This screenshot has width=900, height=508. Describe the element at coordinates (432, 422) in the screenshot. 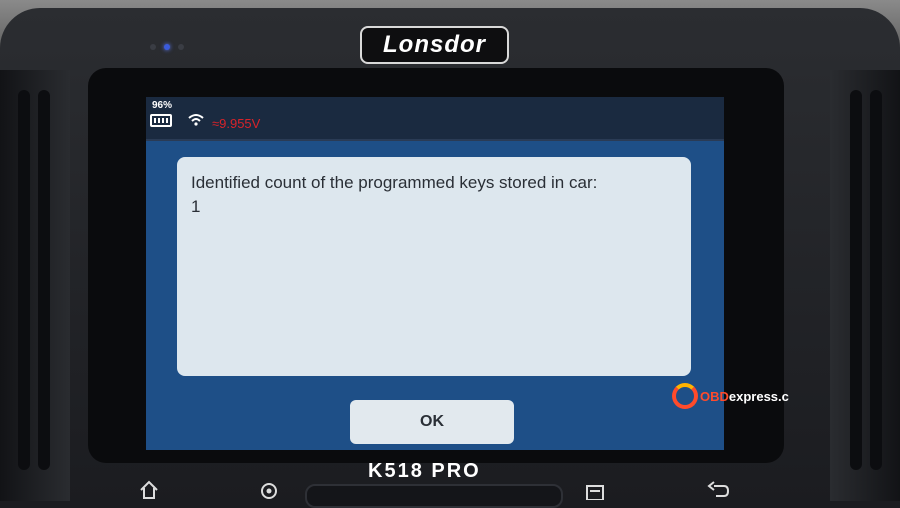

I see `ok-button: OK` at that location.